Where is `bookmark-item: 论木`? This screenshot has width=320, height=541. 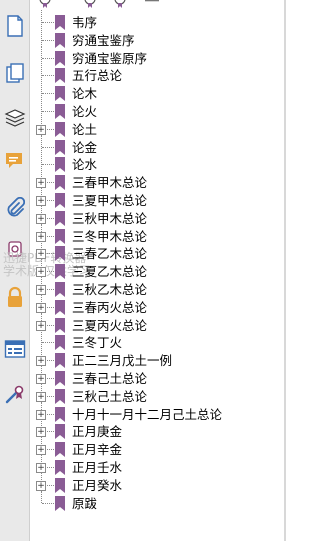
bookmark-item: 论木 is located at coordinates (158, 91).